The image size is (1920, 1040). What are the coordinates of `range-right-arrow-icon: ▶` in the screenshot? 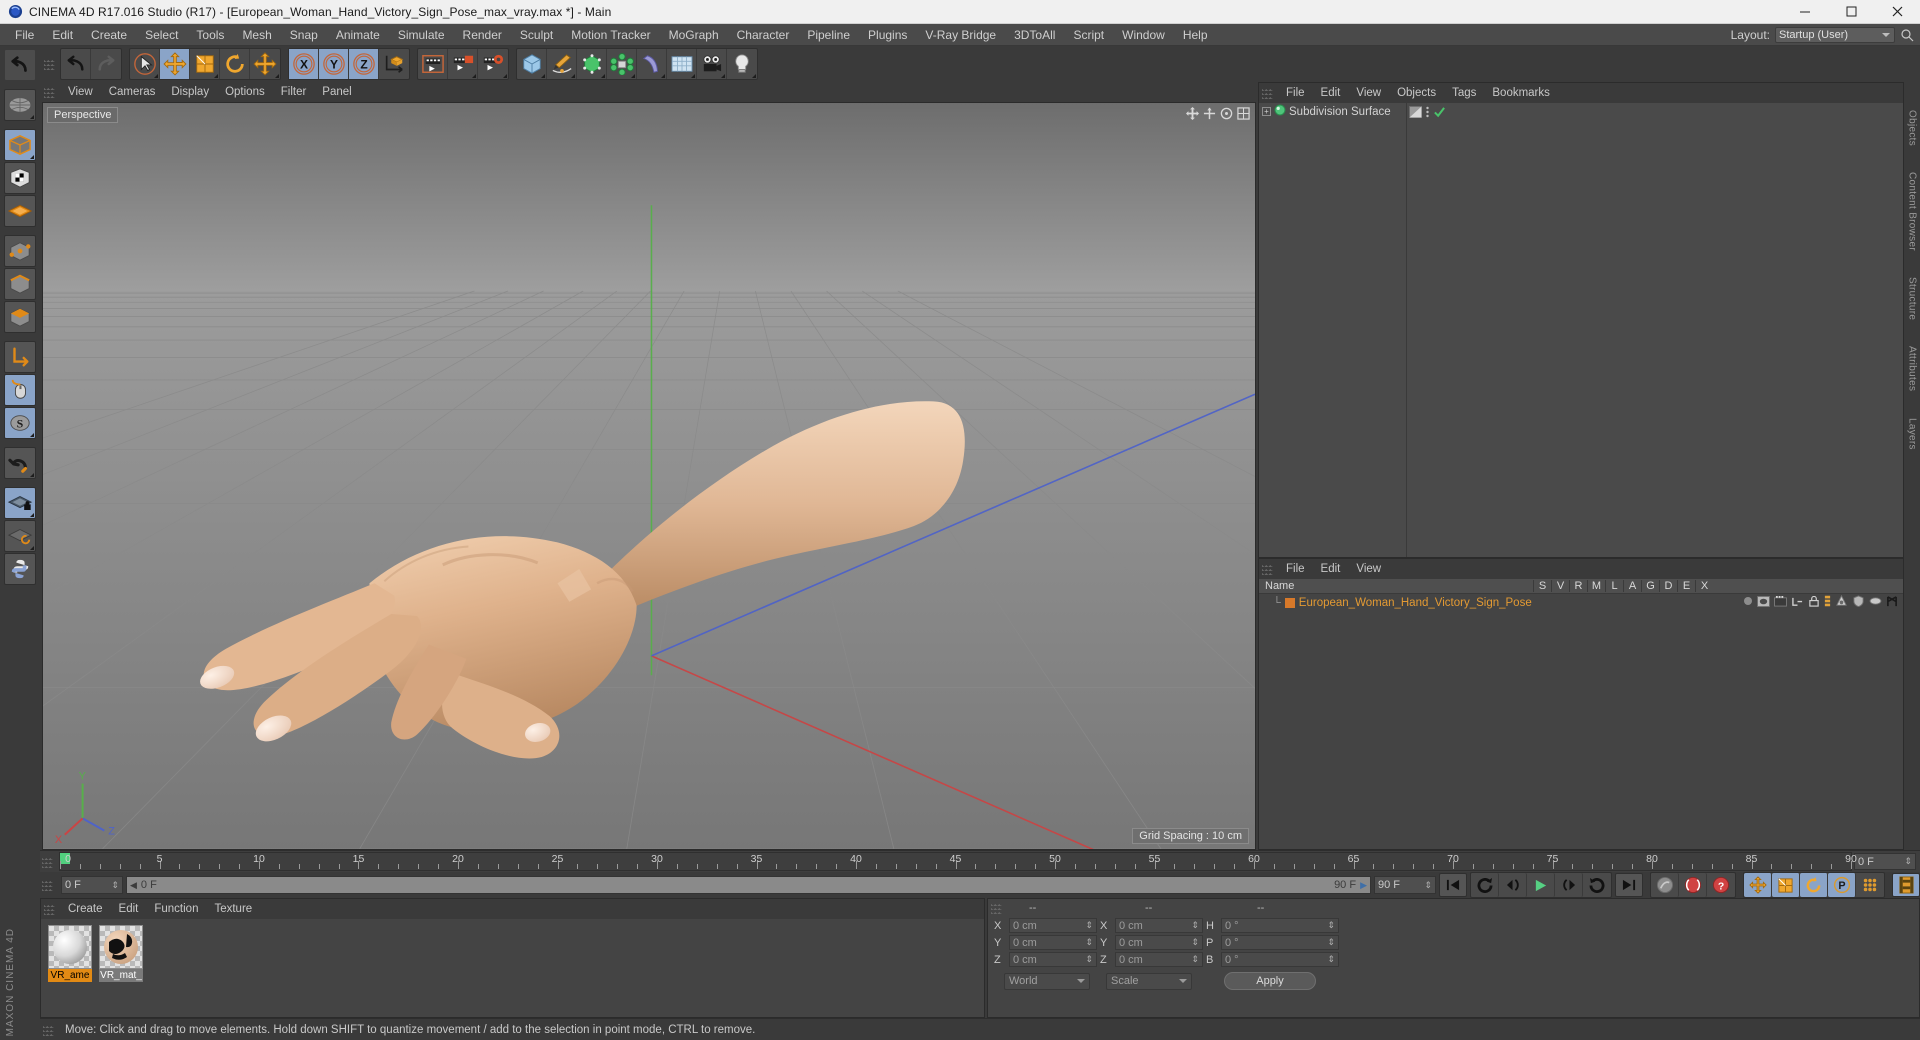 It's located at (1363, 885).